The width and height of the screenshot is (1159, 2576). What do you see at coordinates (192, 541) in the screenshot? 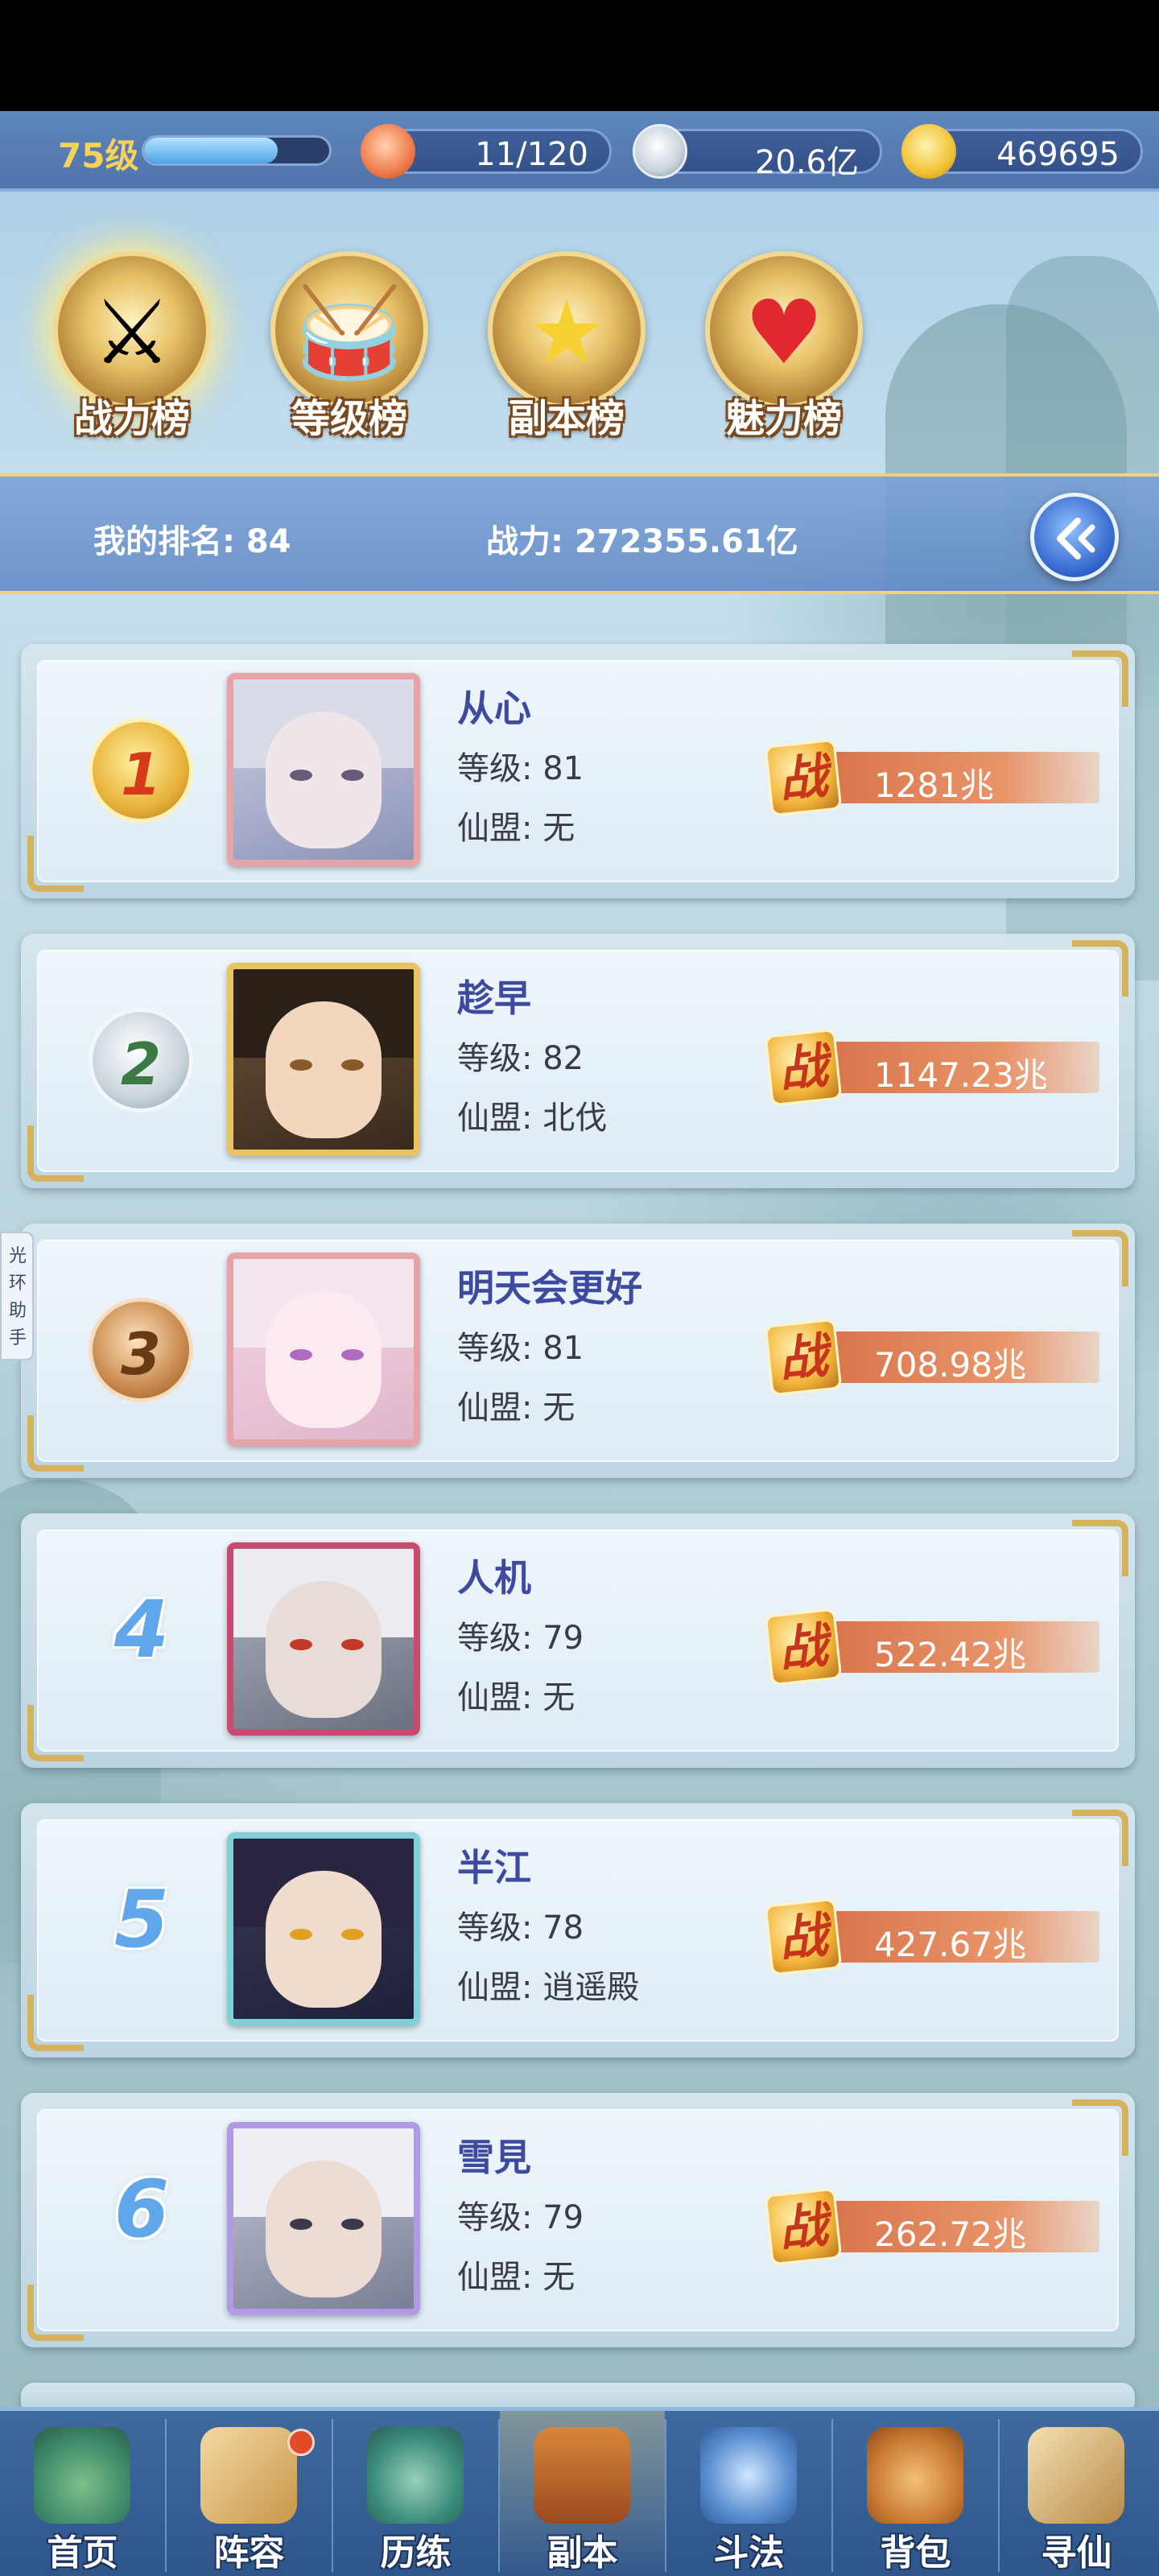
I see `my-rank-text: 我的排名: 84` at bounding box center [192, 541].